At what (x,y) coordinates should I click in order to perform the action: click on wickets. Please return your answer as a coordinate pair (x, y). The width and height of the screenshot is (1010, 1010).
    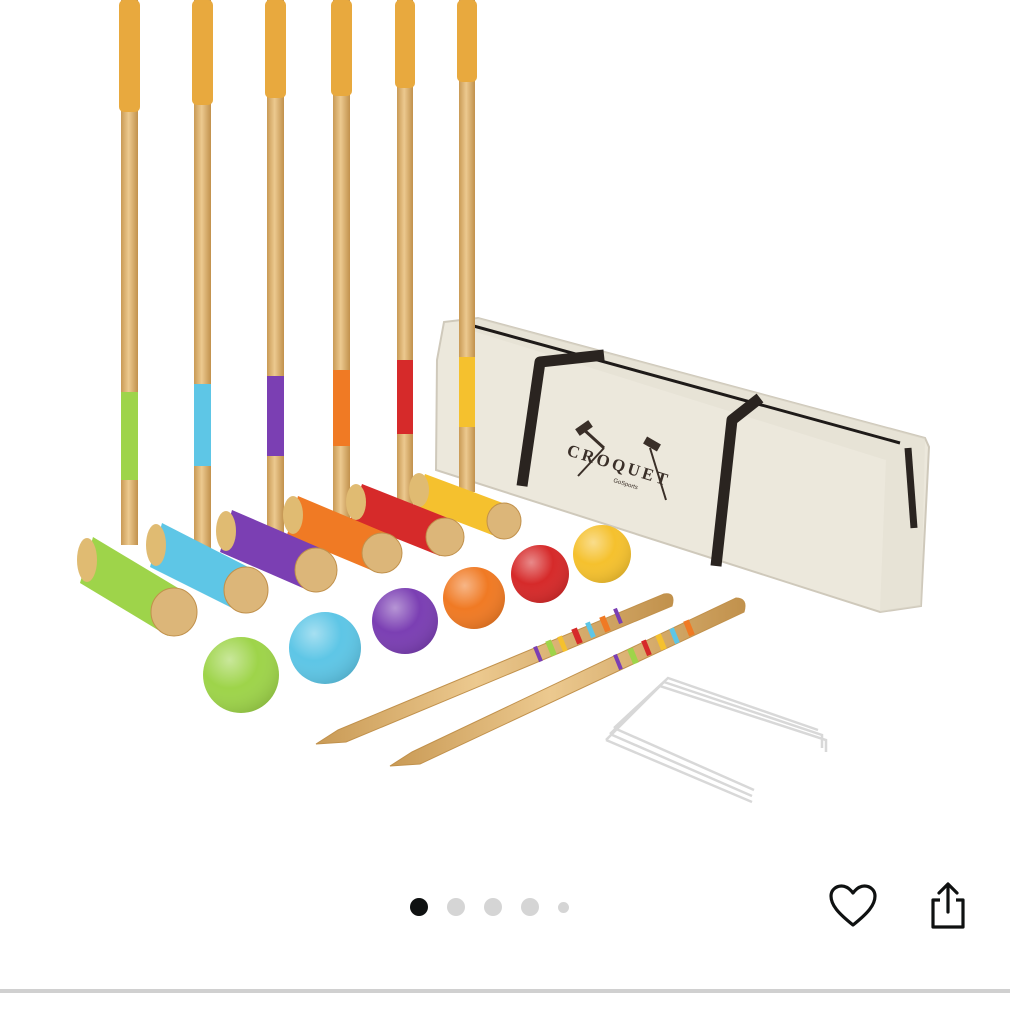
    Looking at the image, I should click on (716, 740).